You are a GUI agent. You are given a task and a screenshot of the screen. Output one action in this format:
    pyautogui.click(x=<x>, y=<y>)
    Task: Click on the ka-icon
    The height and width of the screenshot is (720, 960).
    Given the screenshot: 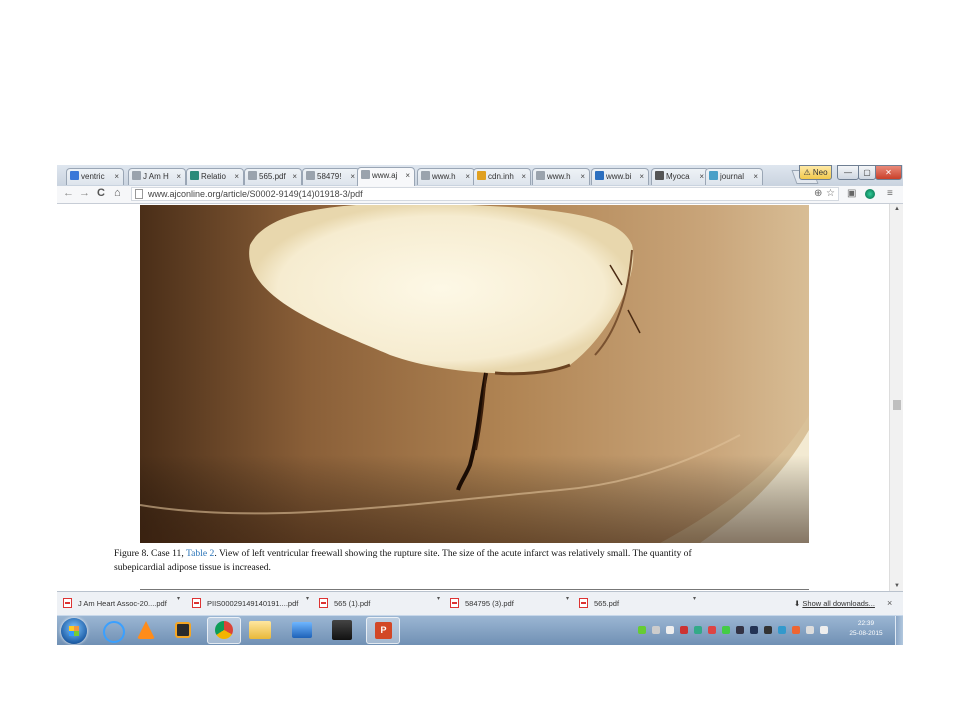 What is the action you would take?
    pyautogui.click(x=194, y=175)
    